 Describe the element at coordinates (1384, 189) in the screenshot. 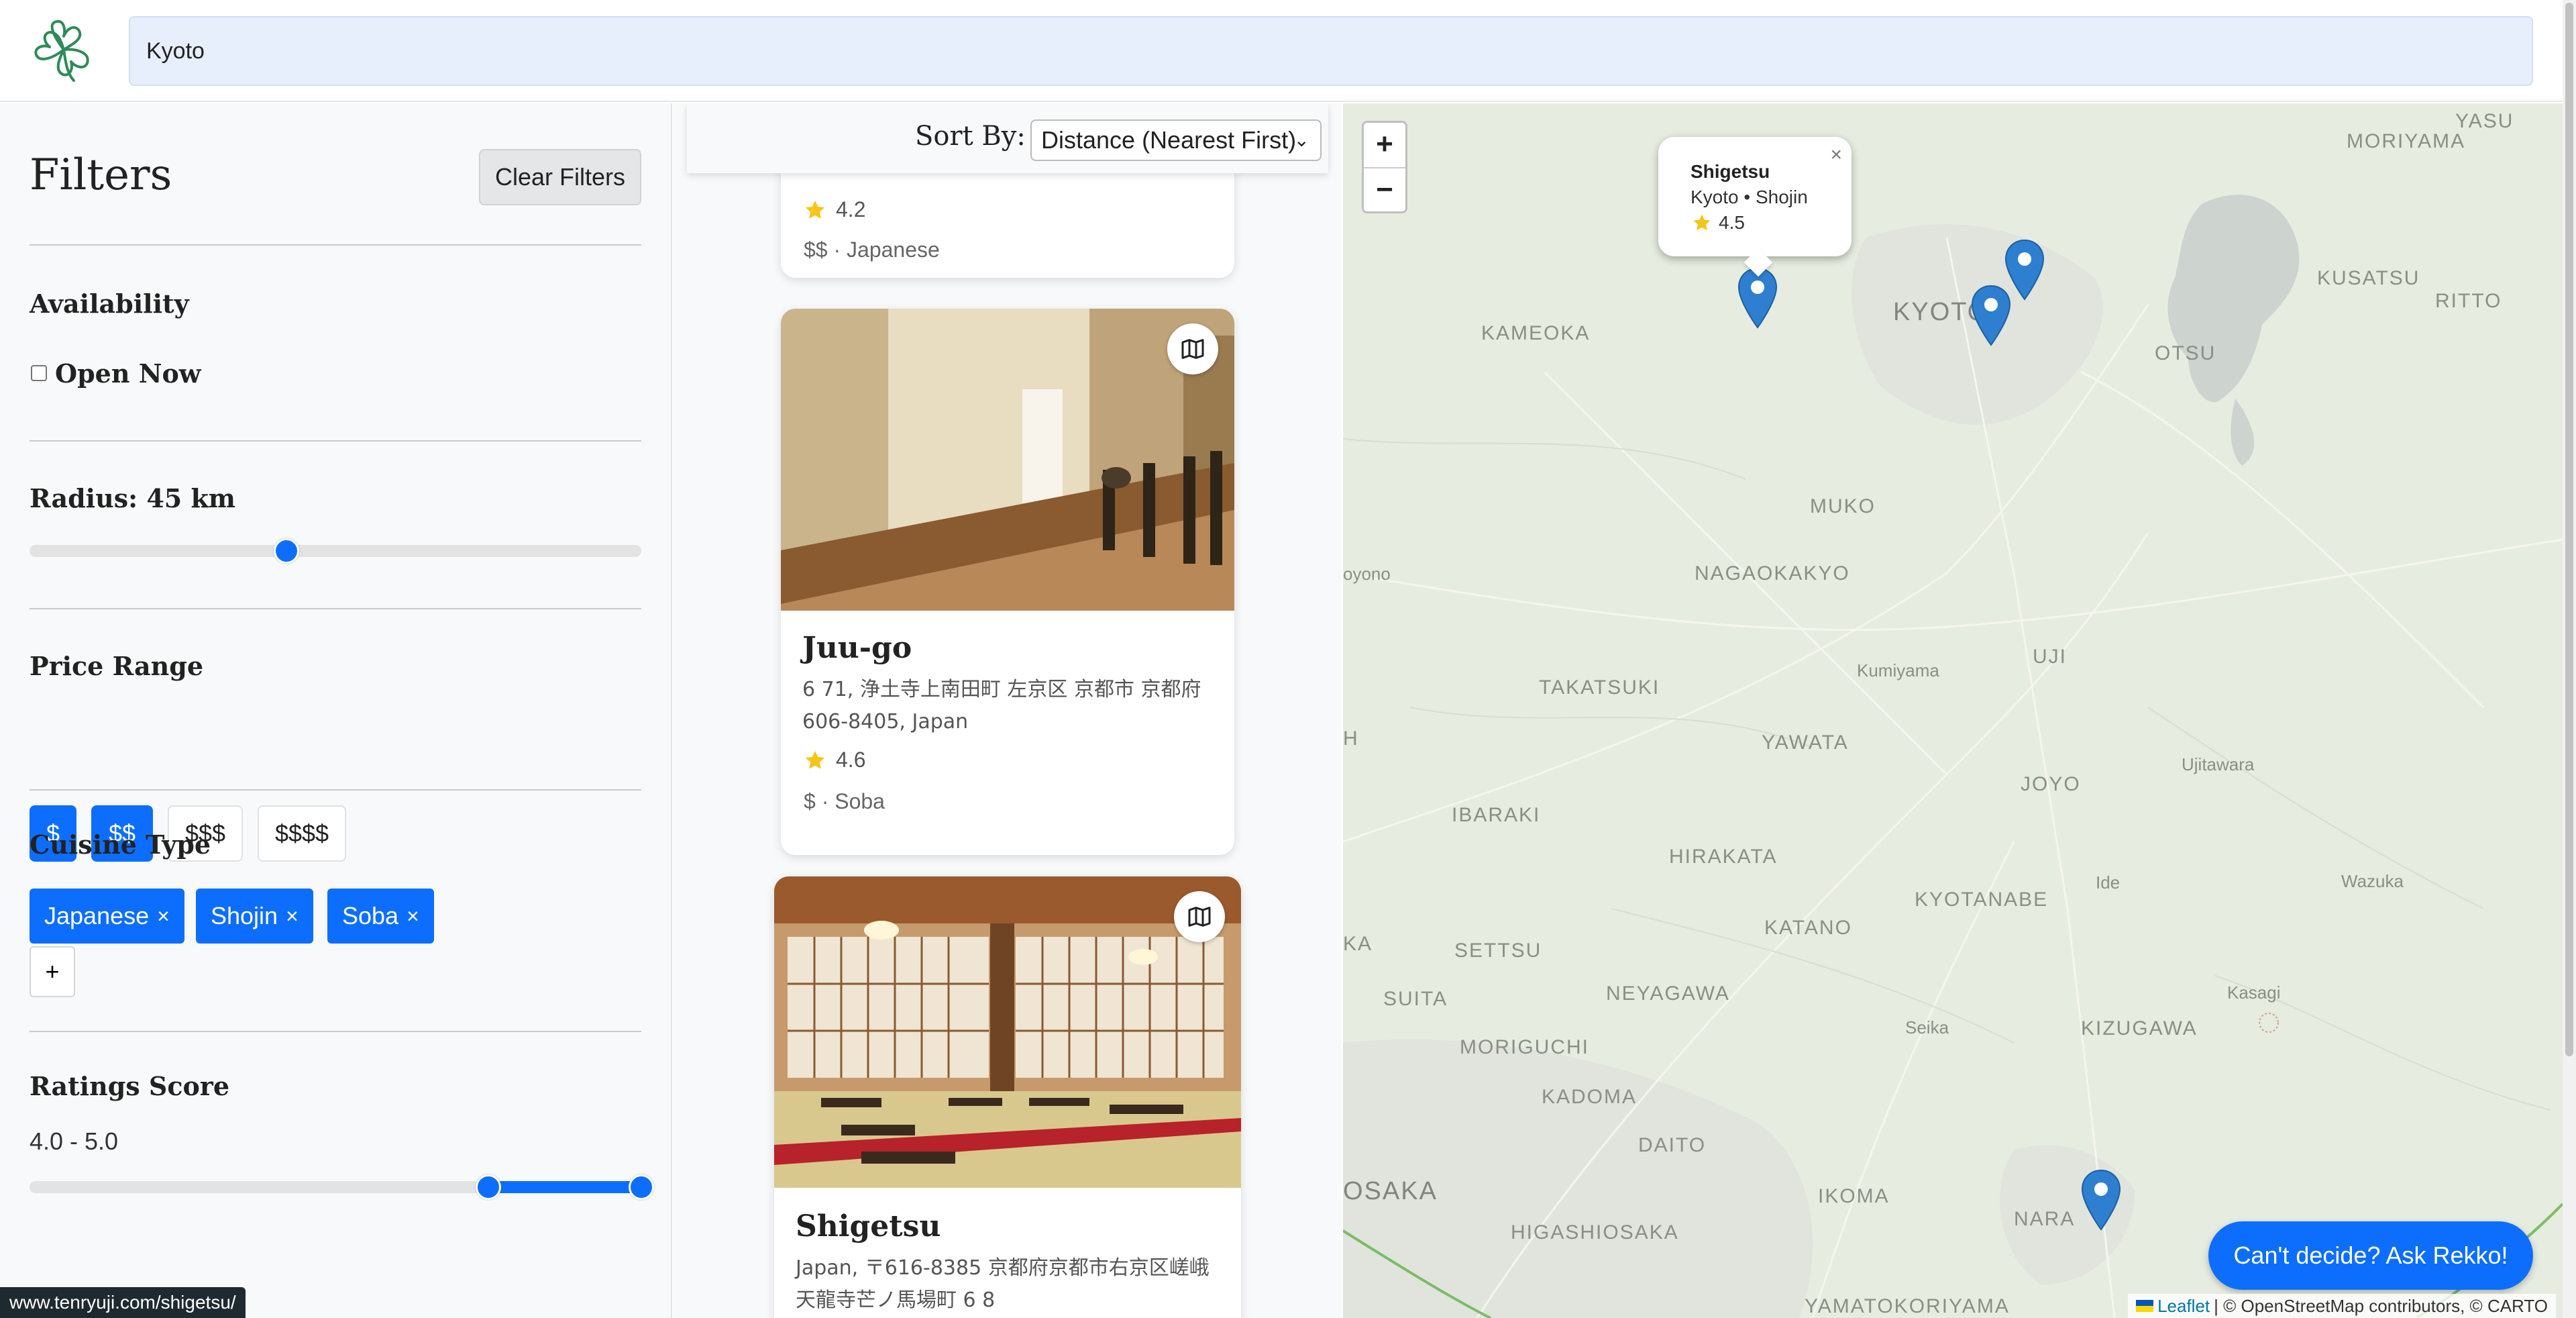

I see `zoom-out-button: −` at that location.